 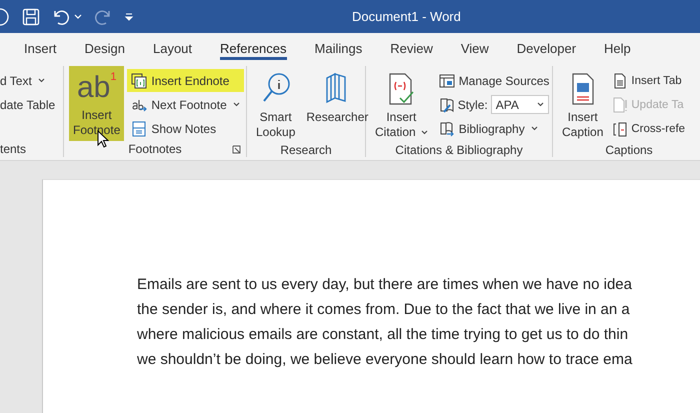 I want to click on group-label: Citations & Bibliography, so click(x=459, y=149).